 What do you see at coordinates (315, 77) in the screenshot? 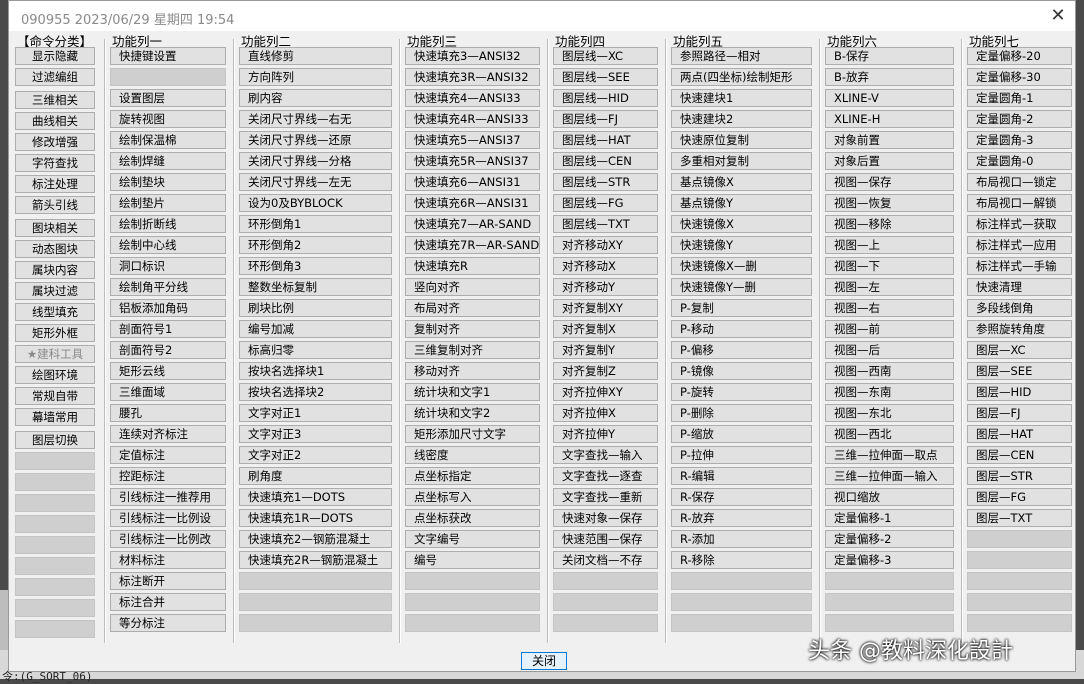
I see `function-button: 方向阵列` at bounding box center [315, 77].